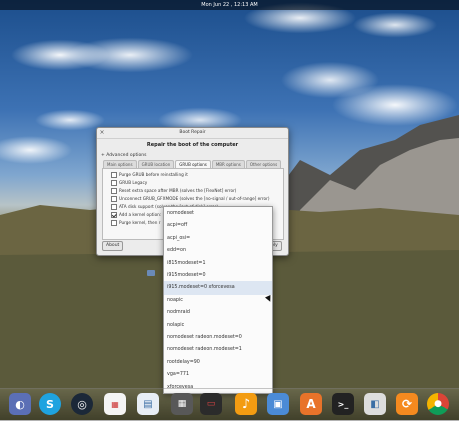 The height and width of the screenshot is (421, 459). Describe the element at coordinates (129, 183) in the screenshot. I see `option-grub-legacy: GRUB Legacy` at that location.